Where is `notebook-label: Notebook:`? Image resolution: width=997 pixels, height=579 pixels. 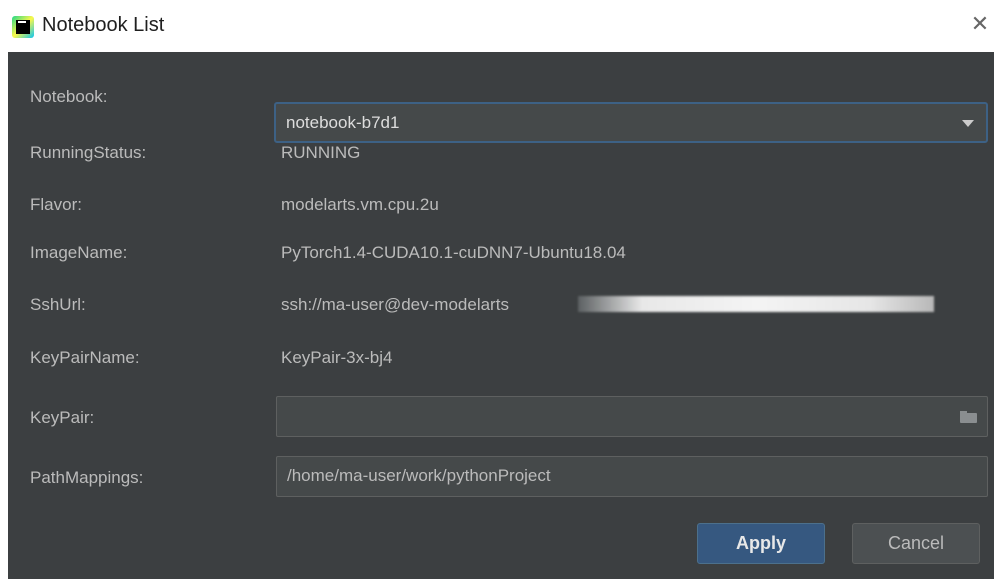
notebook-label: Notebook: is located at coordinates (69, 96).